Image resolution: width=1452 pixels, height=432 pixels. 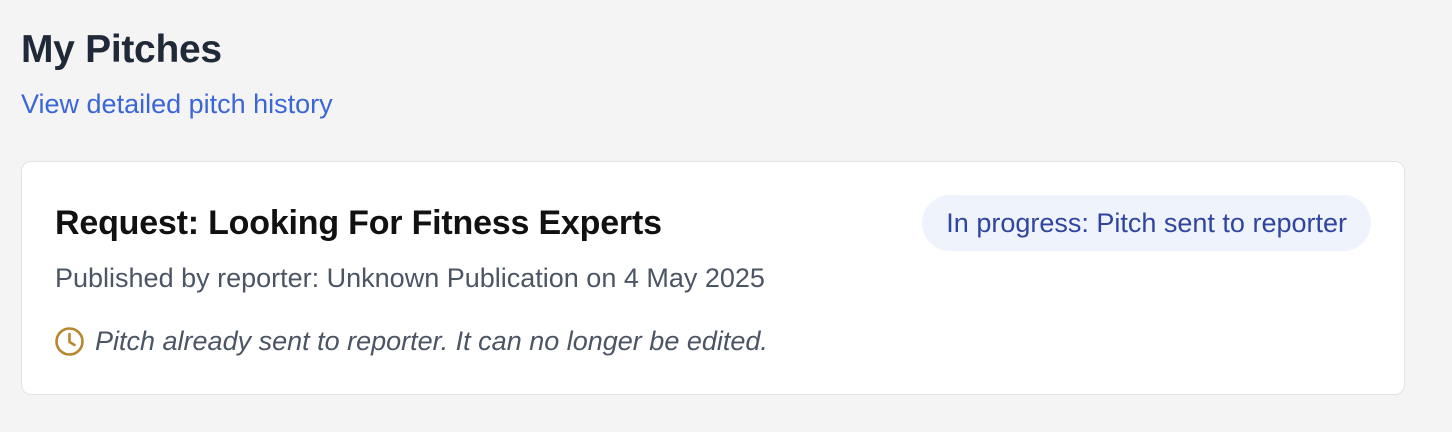 What do you see at coordinates (69, 341) in the screenshot?
I see `clock-icon` at bounding box center [69, 341].